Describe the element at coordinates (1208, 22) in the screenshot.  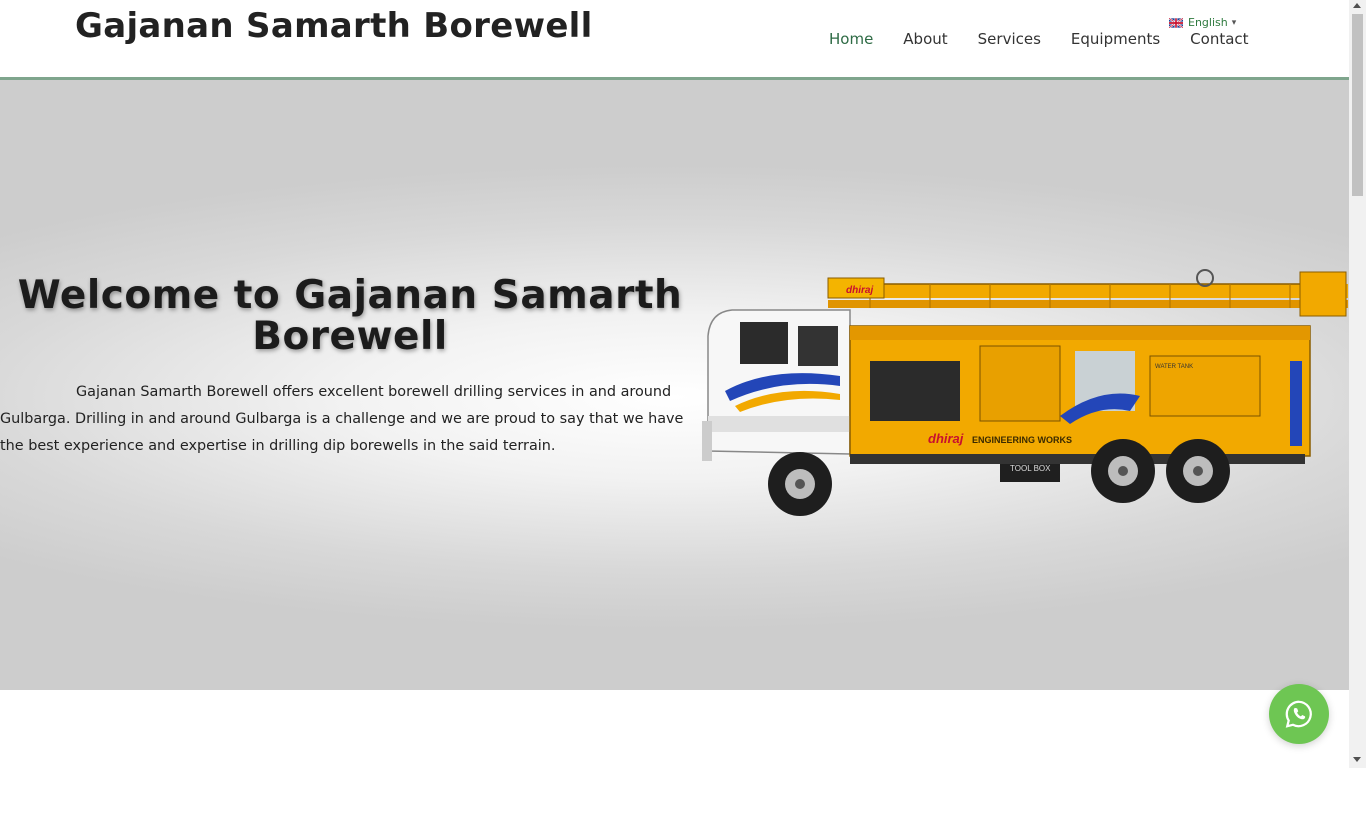
I see `language-label: English` at that location.